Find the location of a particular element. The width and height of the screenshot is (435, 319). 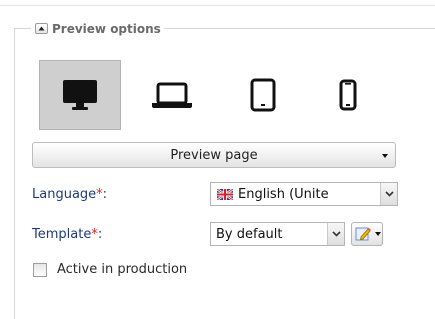

active-in-production-label: Active in production is located at coordinates (122, 269).